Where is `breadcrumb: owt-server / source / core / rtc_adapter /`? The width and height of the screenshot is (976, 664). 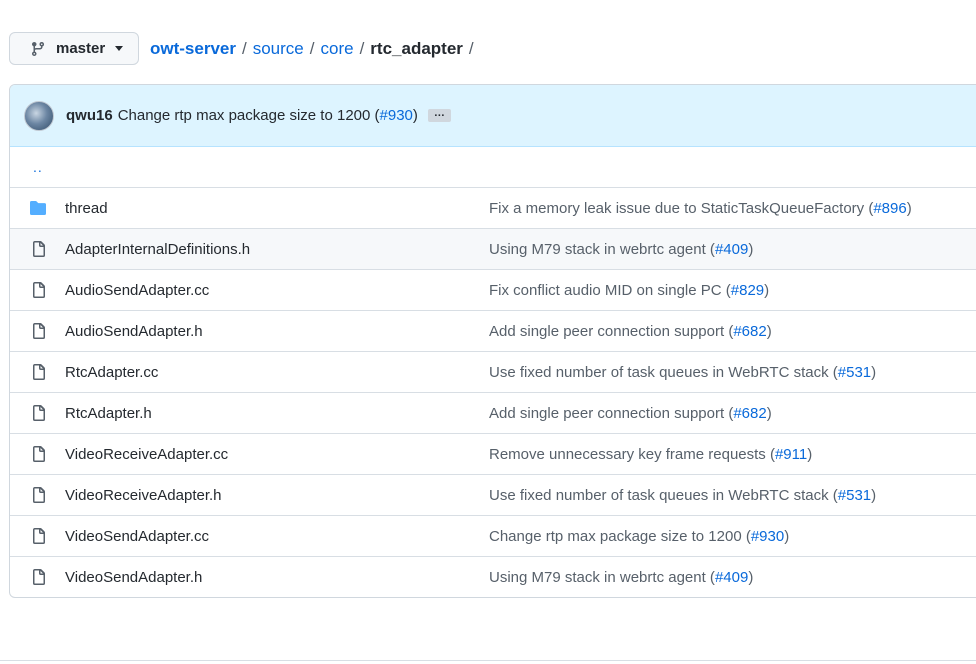
breadcrumb: owt-server / source / core / rtc_adapter / is located at coordinates (315, 49).